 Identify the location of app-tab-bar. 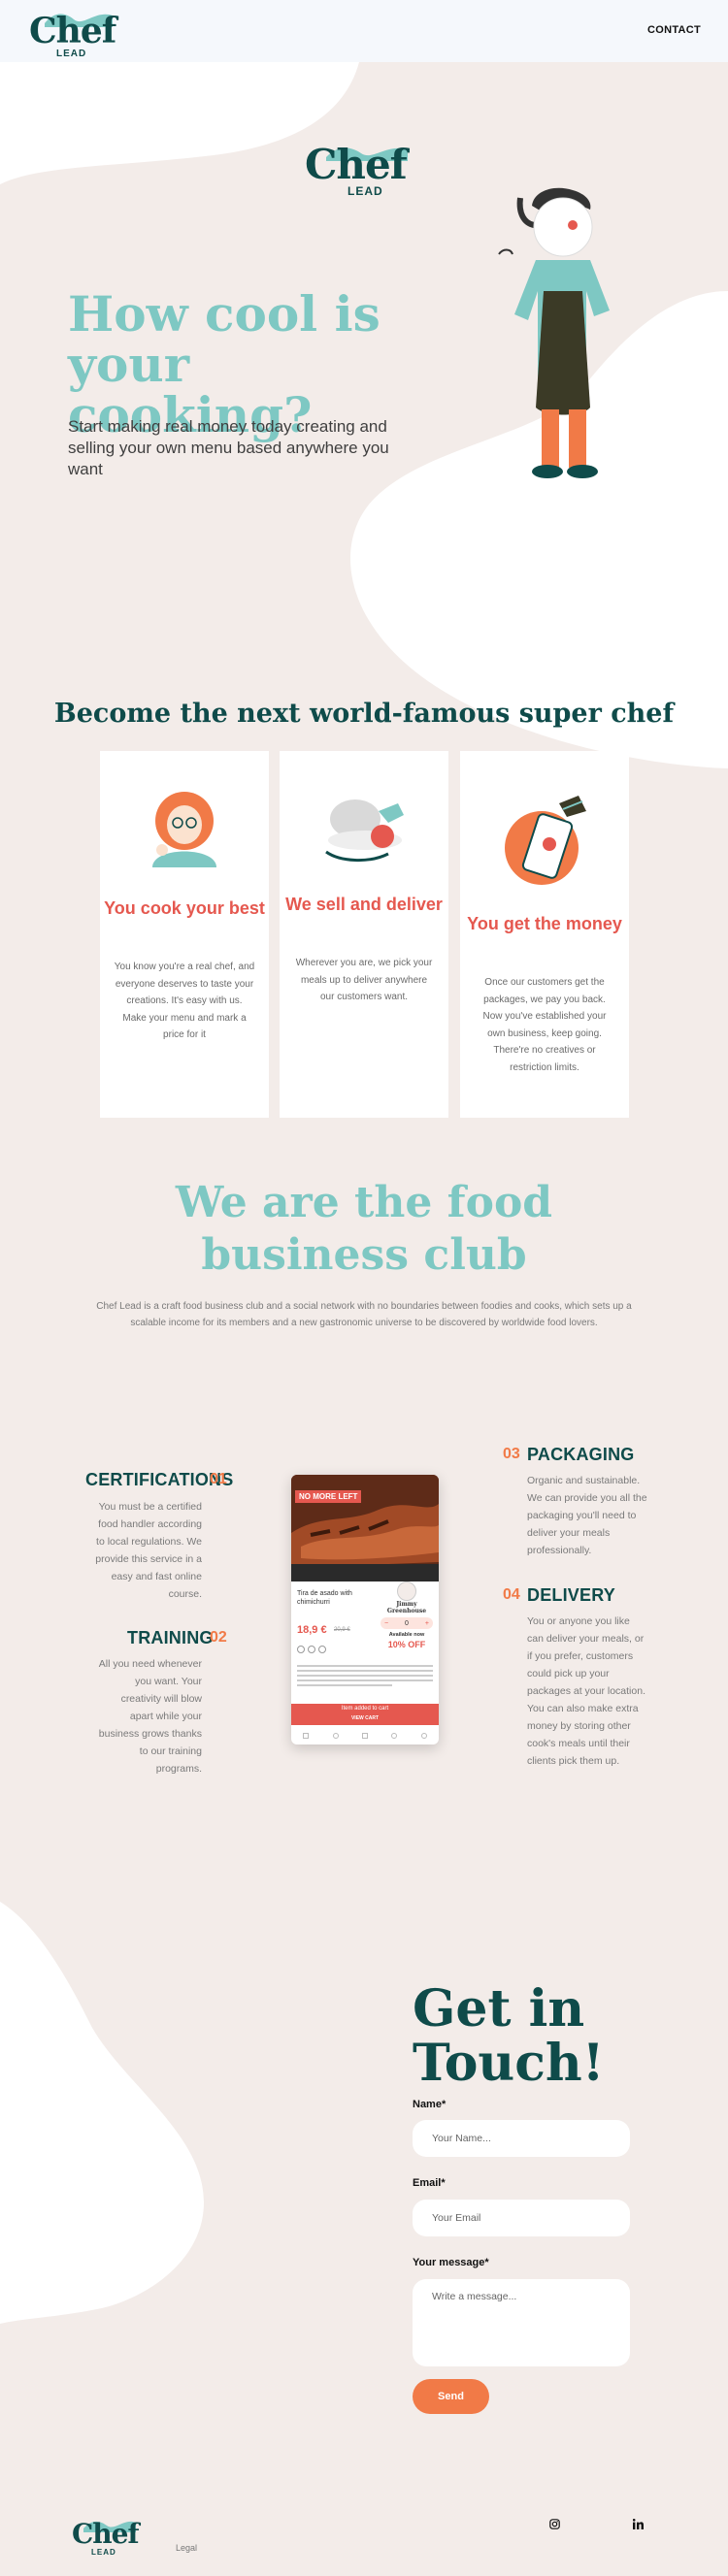
(365, 1736).